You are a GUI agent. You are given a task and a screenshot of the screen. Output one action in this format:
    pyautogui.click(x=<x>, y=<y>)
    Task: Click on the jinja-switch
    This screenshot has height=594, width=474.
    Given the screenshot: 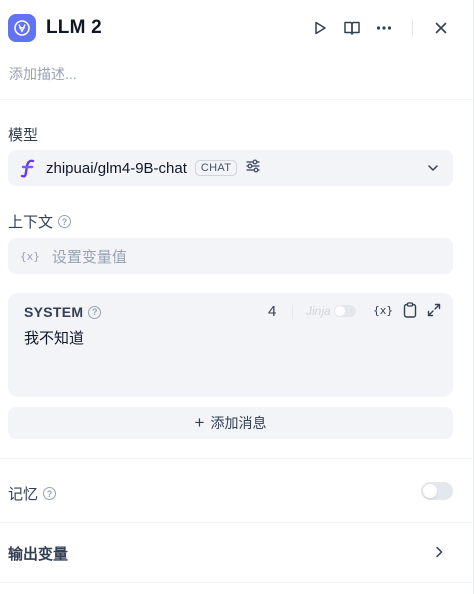 What is the action you would take?
    pyautogui.click(x=344, y=311)
    